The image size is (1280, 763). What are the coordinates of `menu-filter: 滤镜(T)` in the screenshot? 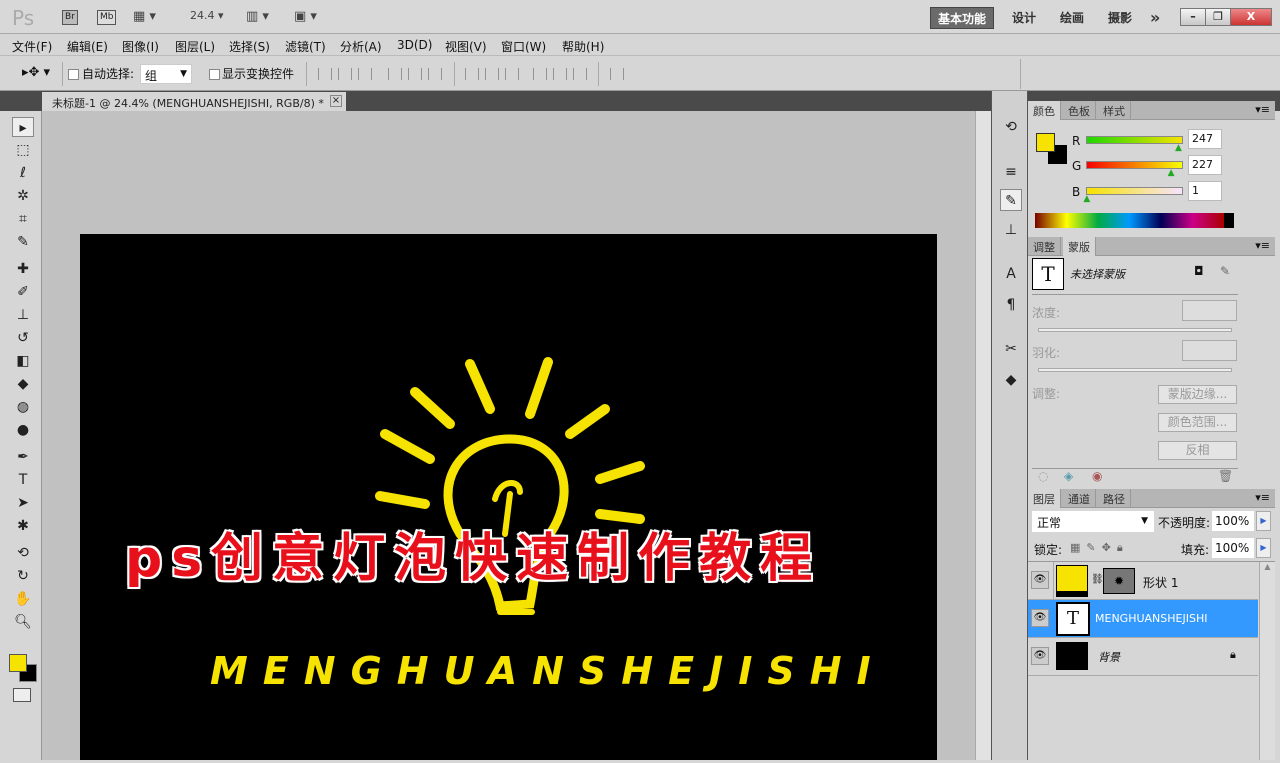 It's located at (305, 46).